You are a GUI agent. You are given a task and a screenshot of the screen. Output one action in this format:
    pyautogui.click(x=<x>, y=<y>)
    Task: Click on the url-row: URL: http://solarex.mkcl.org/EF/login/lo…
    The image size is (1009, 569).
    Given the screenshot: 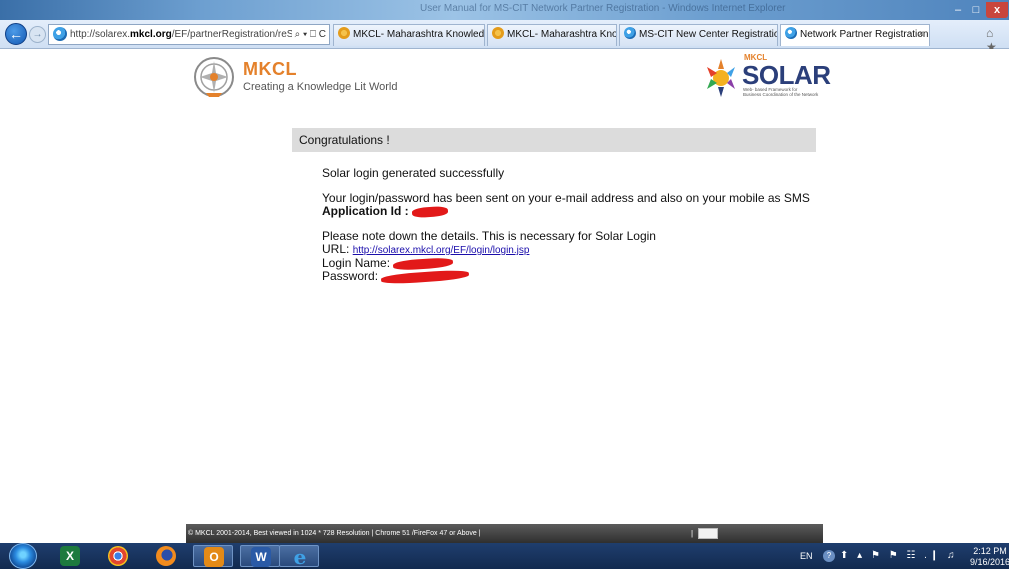 What is the action you would take?
    pyautogui.click(x=566, y=250)
    